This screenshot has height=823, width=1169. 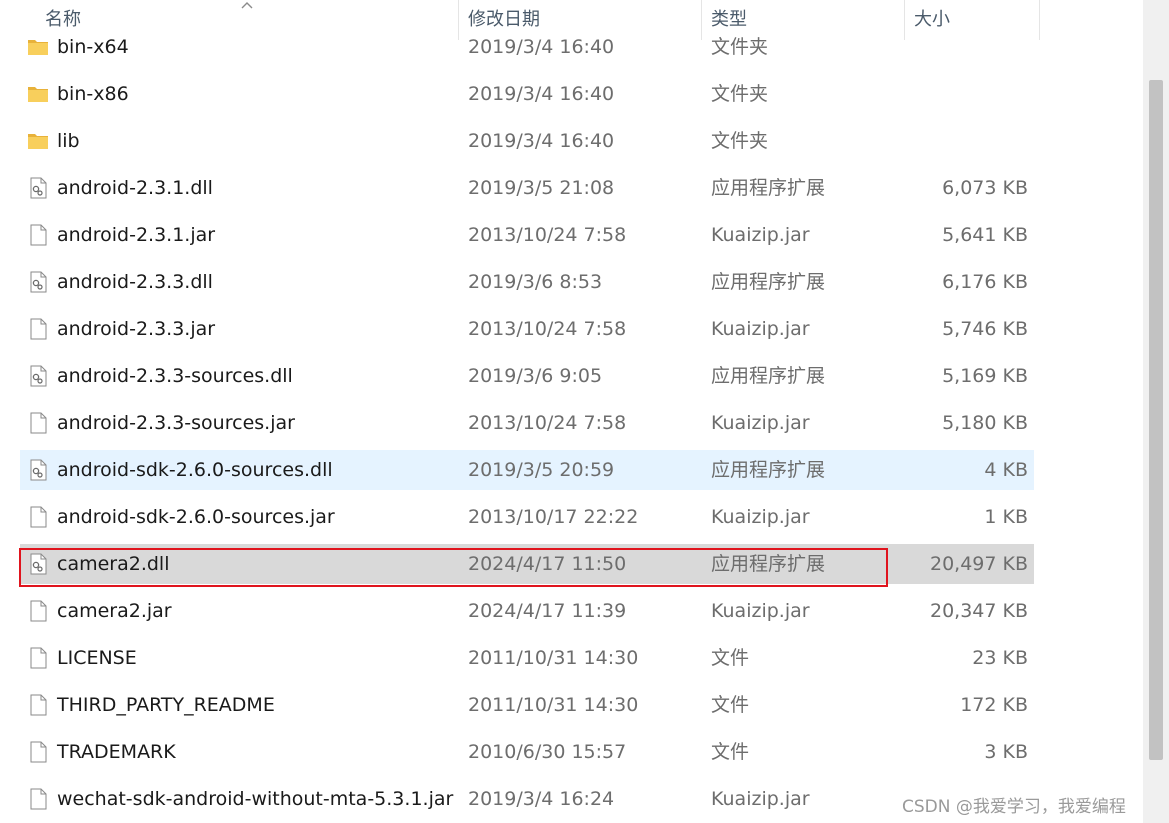 I want to click on watermark: CSDN @我爱学习，我爱编程, so click(x=1014, y=807).